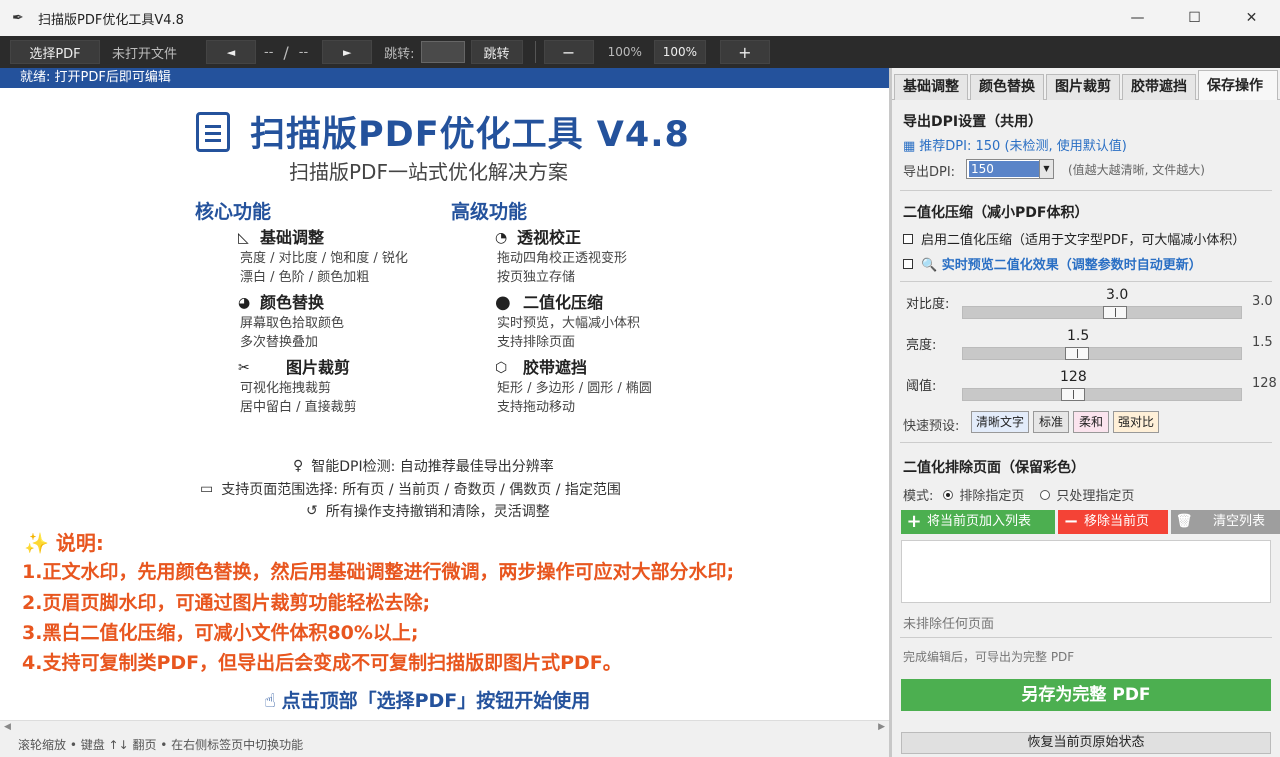 This screenshot has width=1280, height=757. Describe the element at coordinates (496, 52) in the screenshot. I see `jump-button: 跳转` at that location.